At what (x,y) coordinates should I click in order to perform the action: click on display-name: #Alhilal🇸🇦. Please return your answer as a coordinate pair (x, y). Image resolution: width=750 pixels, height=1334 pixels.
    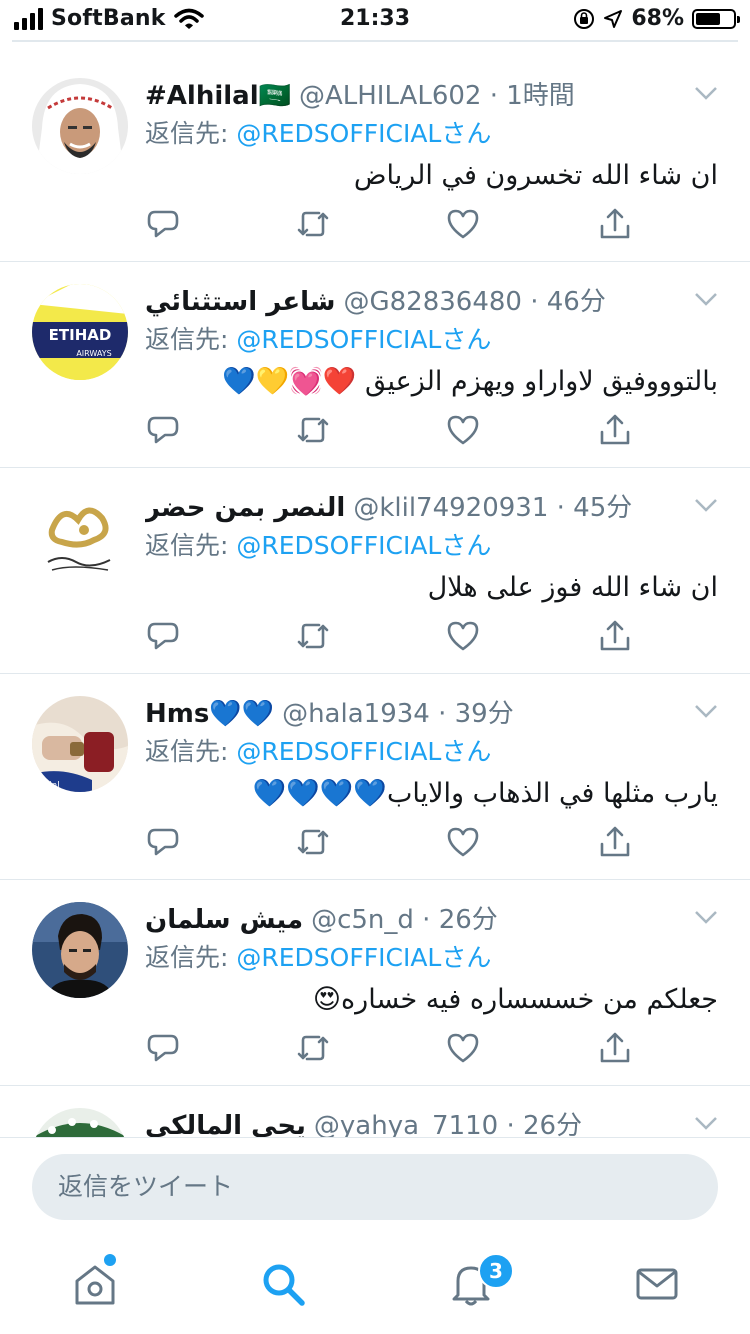
    Looking at the image, I should click on (218, 96).